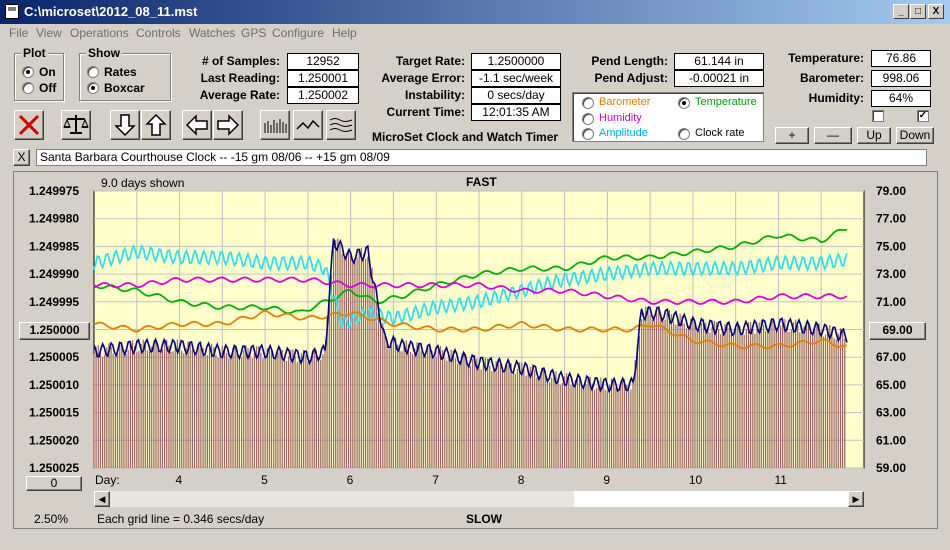 The width and height of the screenshot is (950, 550). What do you see at coordinates (54, 302) in the screenshot?
I see `left-axis-tick: 1.249995` at bounding box center [54, 302].